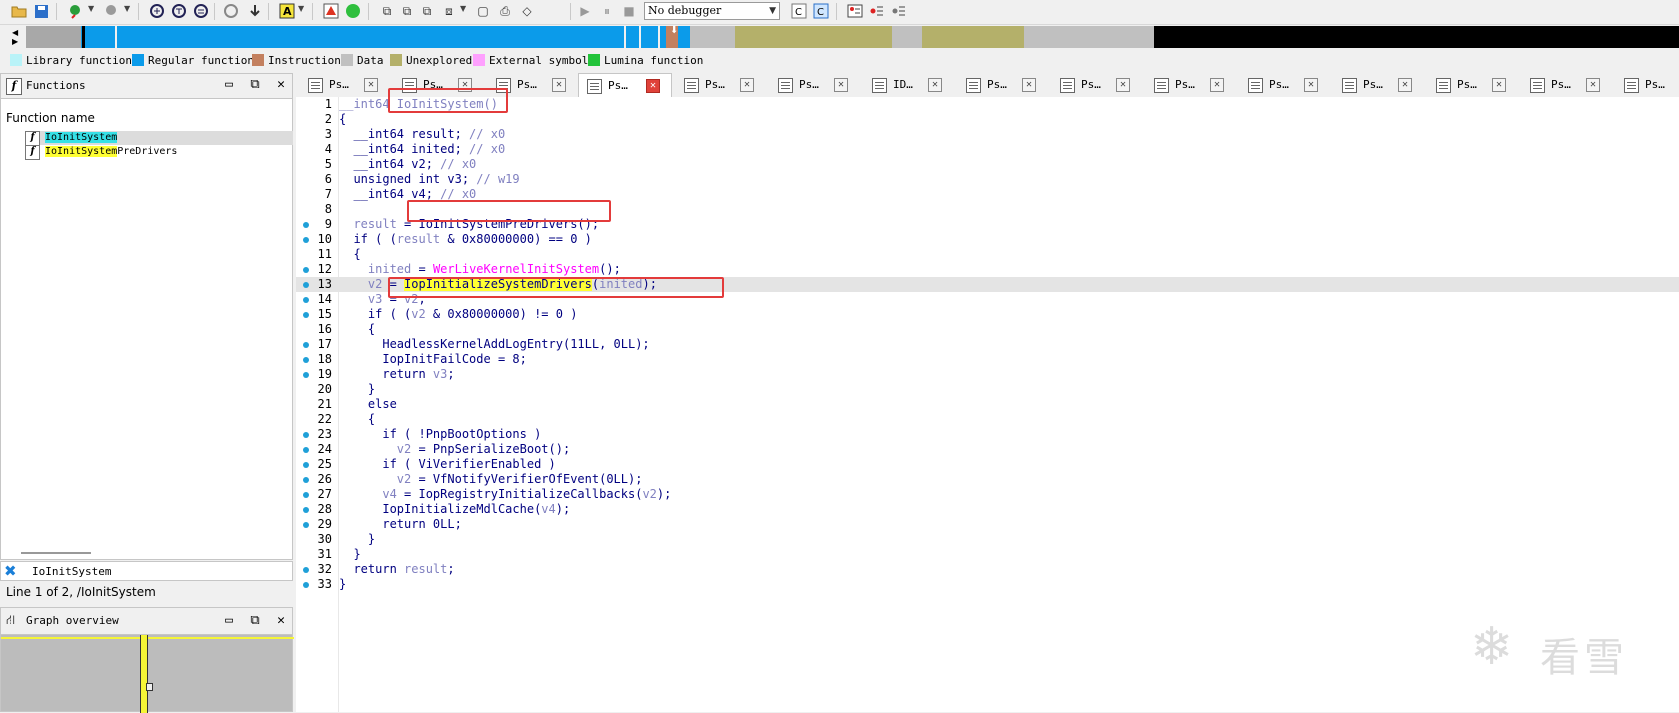  What do you see at coordinates (287, 11) in the screenshot?
I see `string-icon: A` at bounding box center [287, 11].